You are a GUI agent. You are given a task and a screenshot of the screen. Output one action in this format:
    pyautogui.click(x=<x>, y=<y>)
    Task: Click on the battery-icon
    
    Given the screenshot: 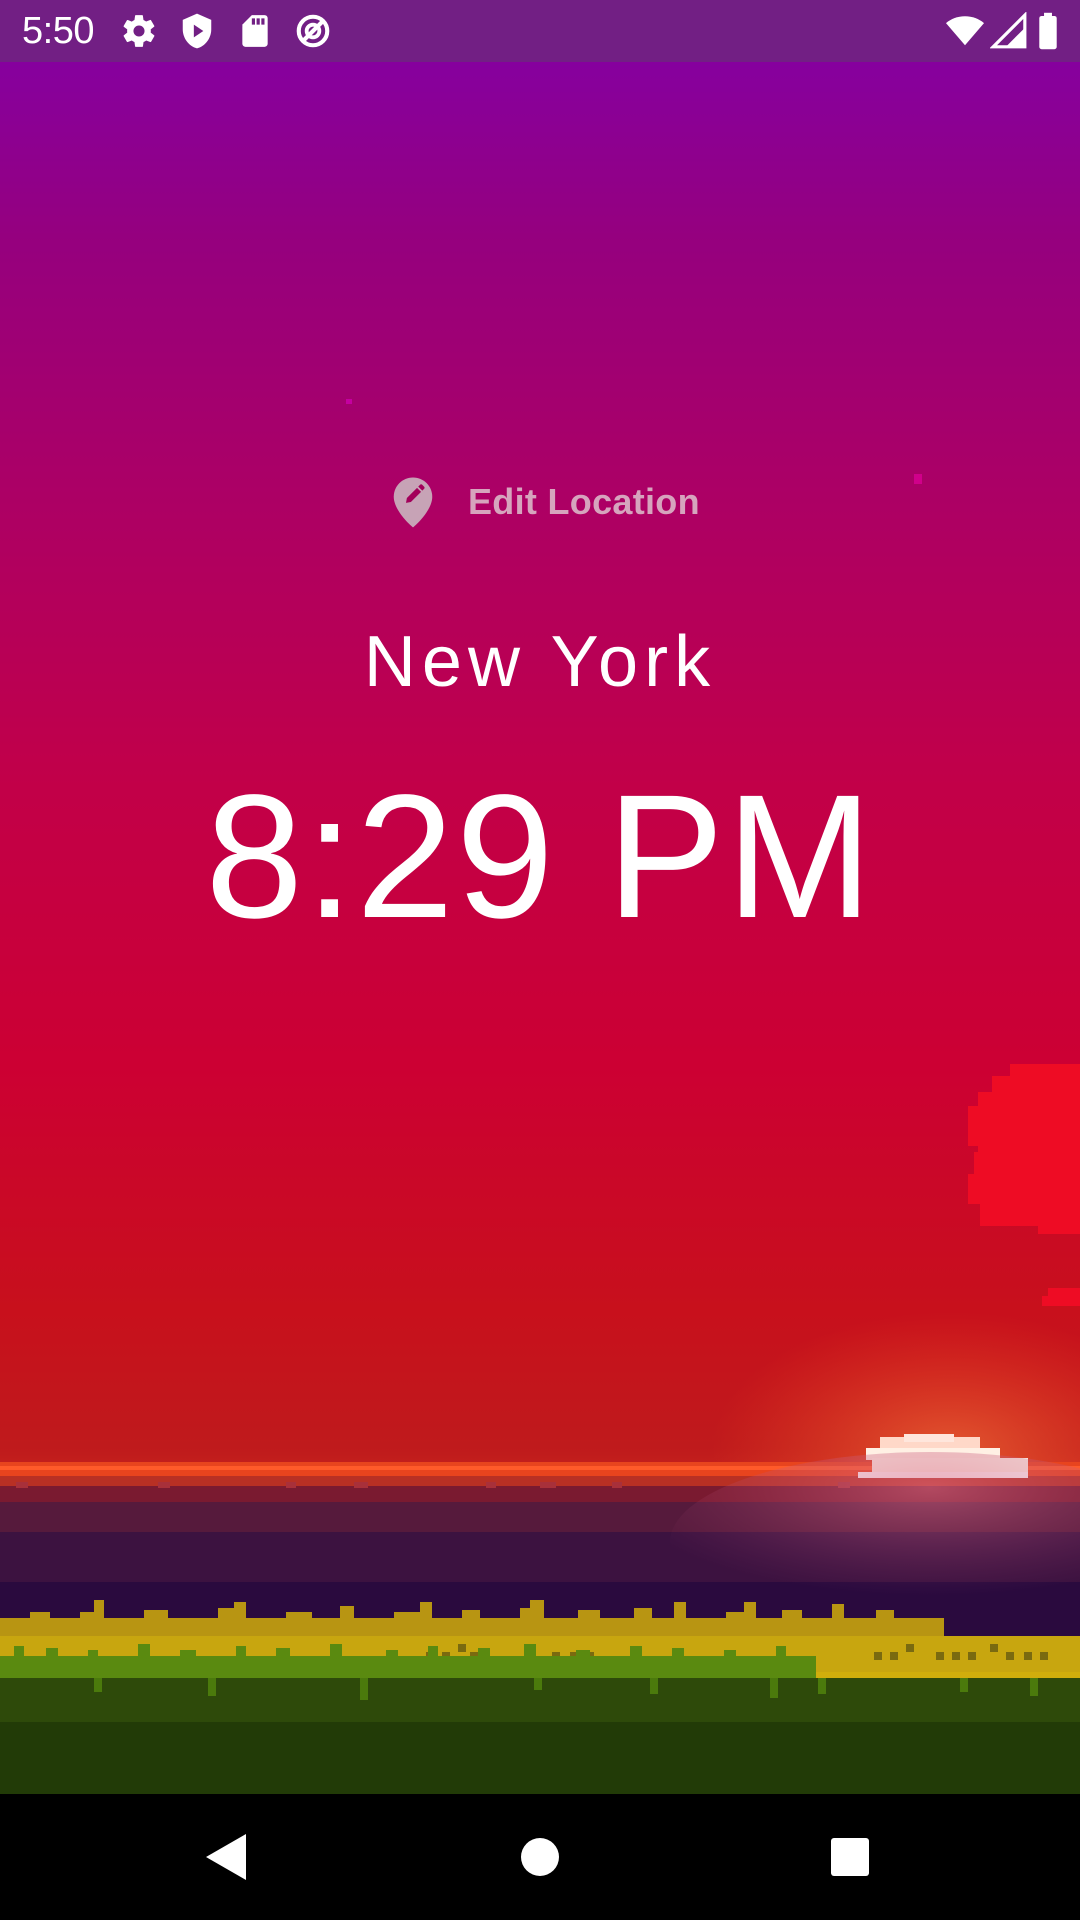 What is the action you would take?
    pyautogui.click(x=1048, y=31)
    